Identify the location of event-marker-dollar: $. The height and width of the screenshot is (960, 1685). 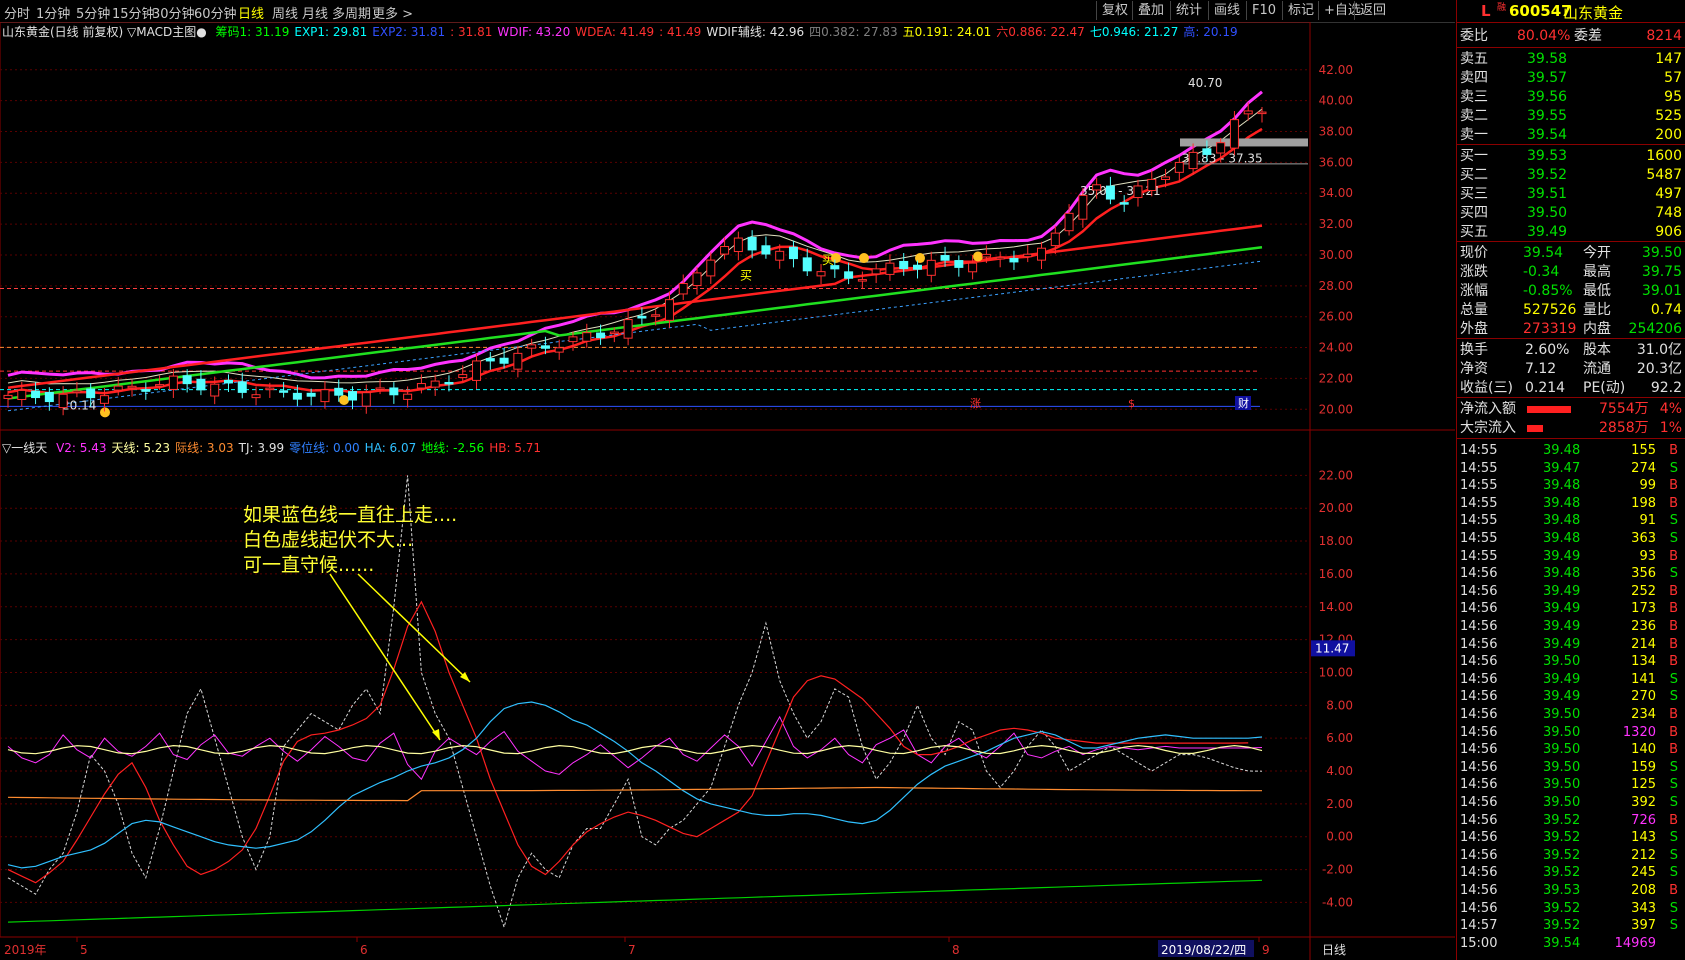
(1131, 403).